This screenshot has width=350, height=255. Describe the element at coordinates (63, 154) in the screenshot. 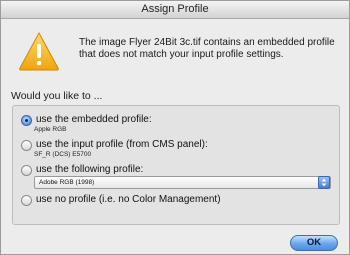

I see `input-profile-name: SF_R (DCS) E5700` at that location.